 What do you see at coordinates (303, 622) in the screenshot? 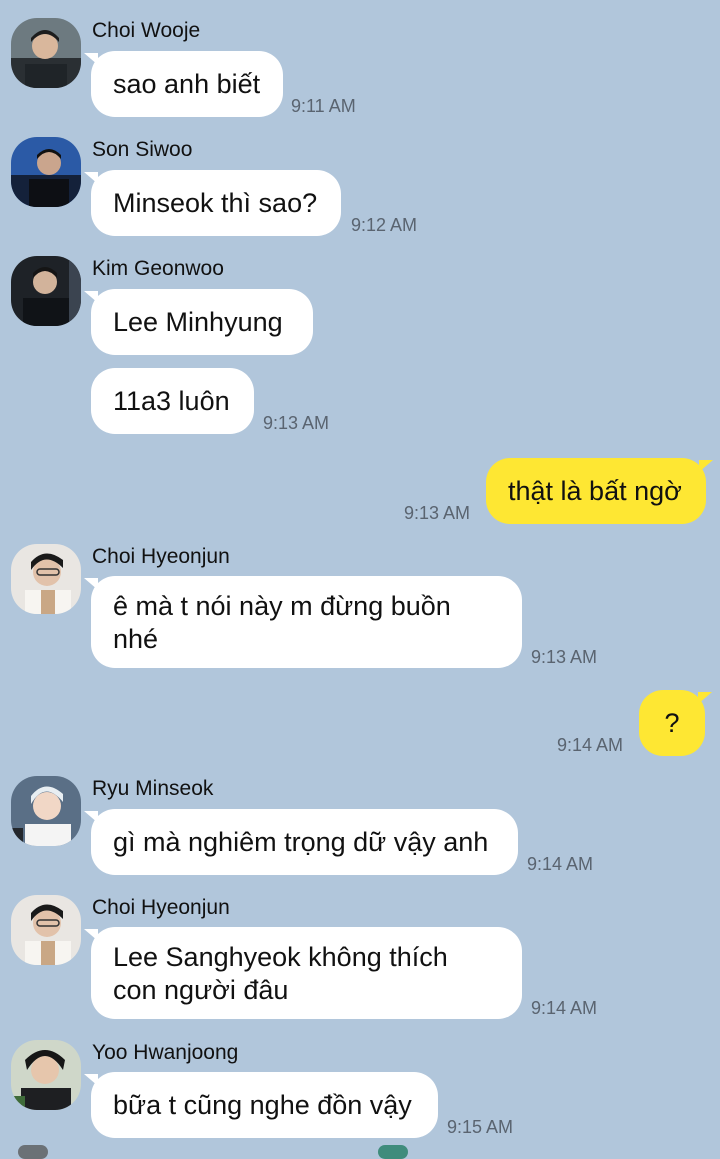
I see `message-bubble: ê mà t nói này m đừng buồn nhé` at bounding box center [303, 622].